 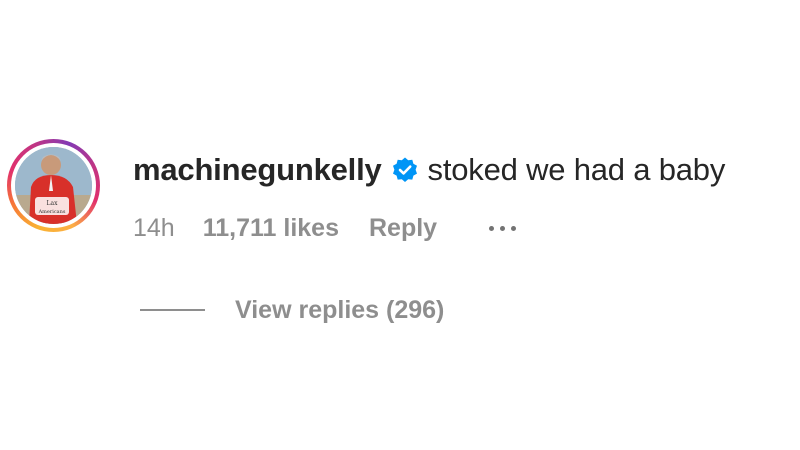 What do you see at coordinates (154, 228) in the screenshot?
I see `timestamp: 14h` at bounding box center [154, 228].